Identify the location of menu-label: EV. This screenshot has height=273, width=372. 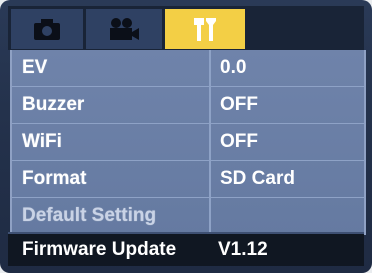
(35, 67).